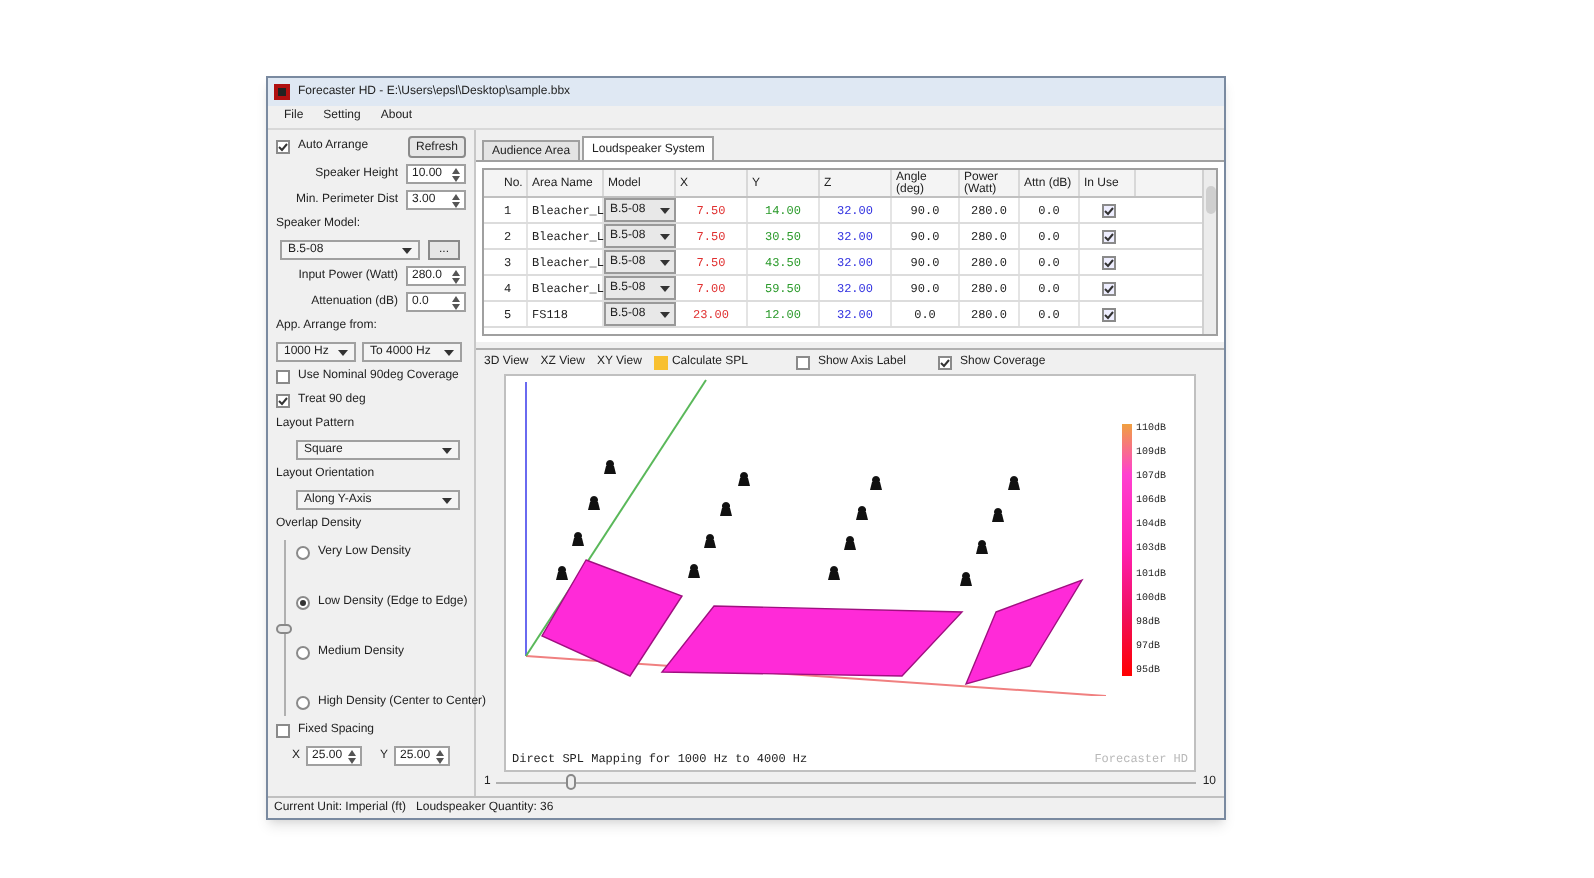 The width and height of the screenshot is (1594, 878). Describe the element at coordinates (1209, 252) in the screenshot. I see `scrollbar` at that location.